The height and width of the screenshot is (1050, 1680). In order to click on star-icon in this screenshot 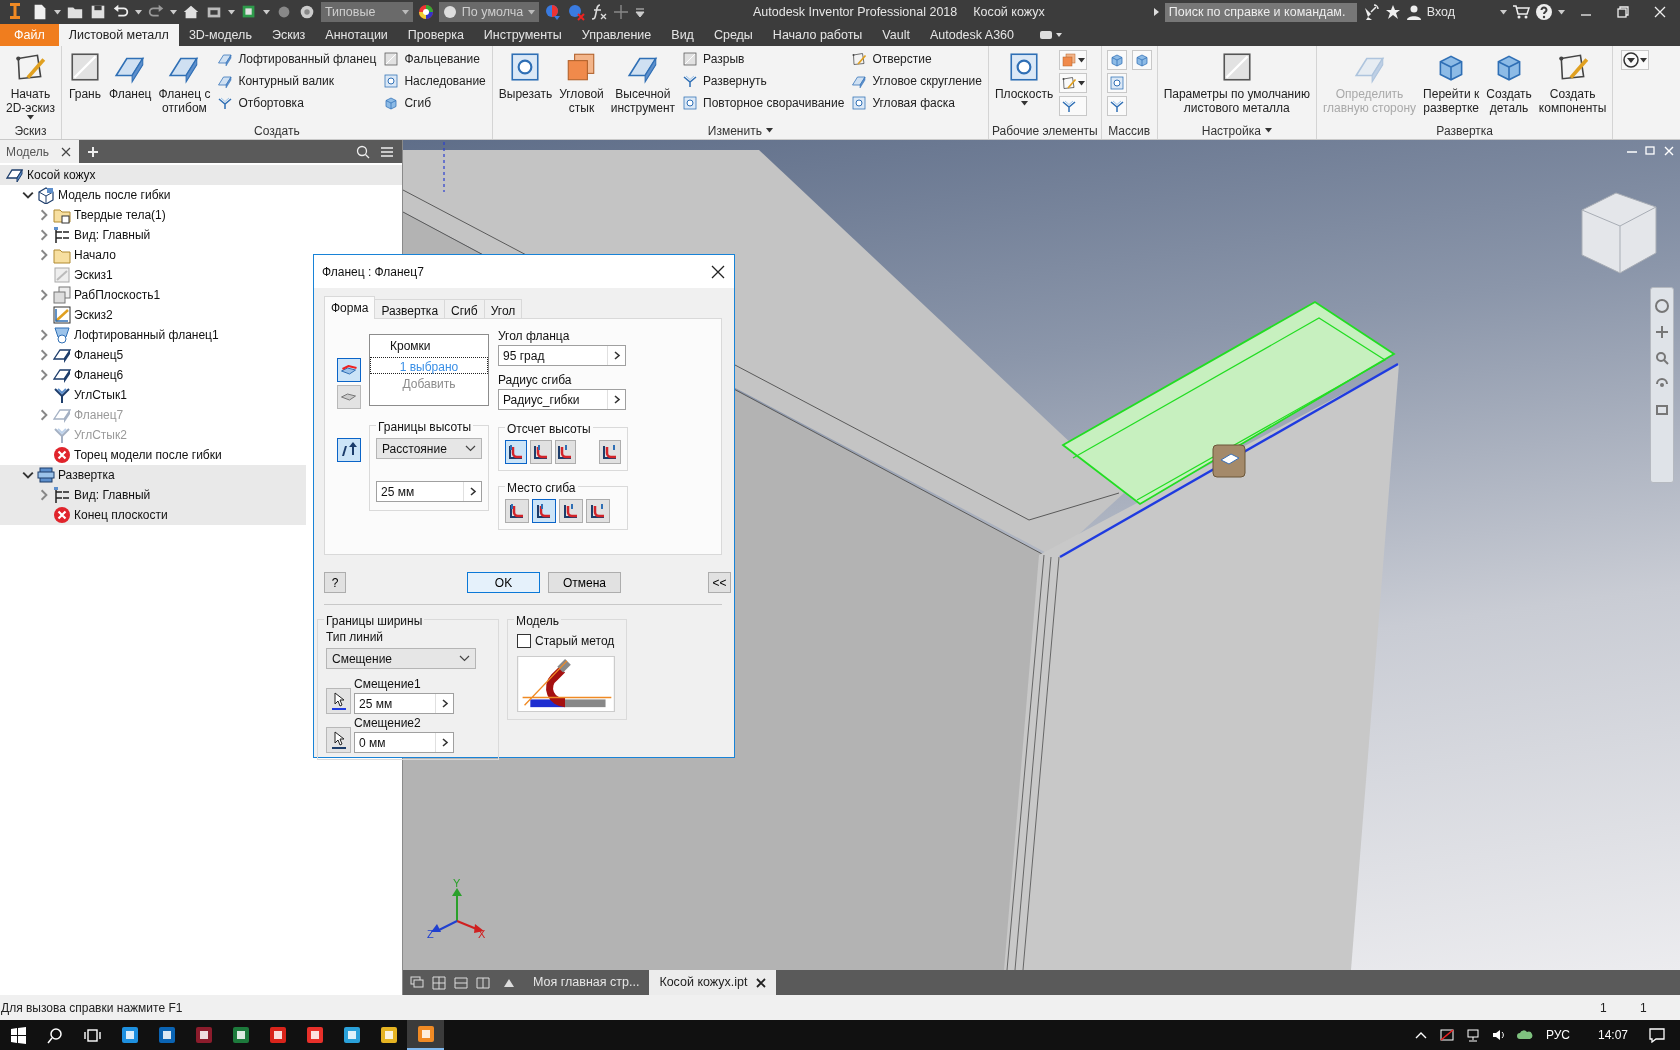, I will do `click(1392, 12)`.